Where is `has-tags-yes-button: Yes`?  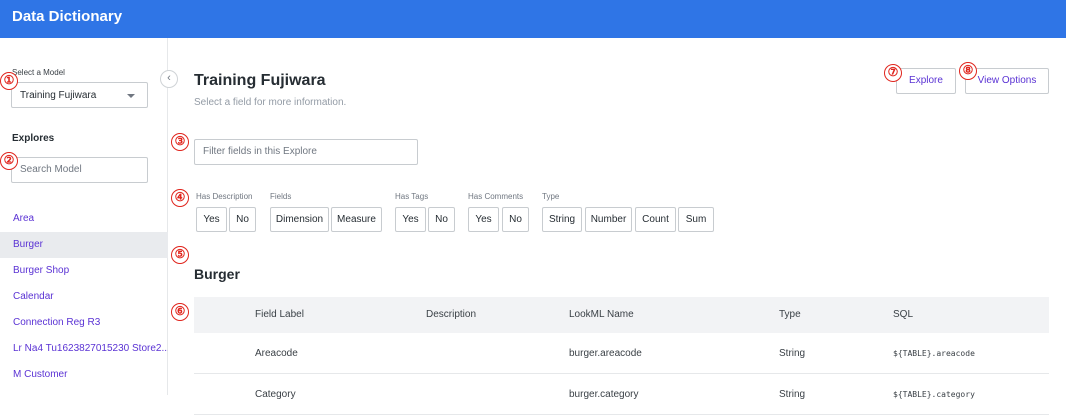
has-tags-yes-button: Yes is located at coordinates (410, 219).